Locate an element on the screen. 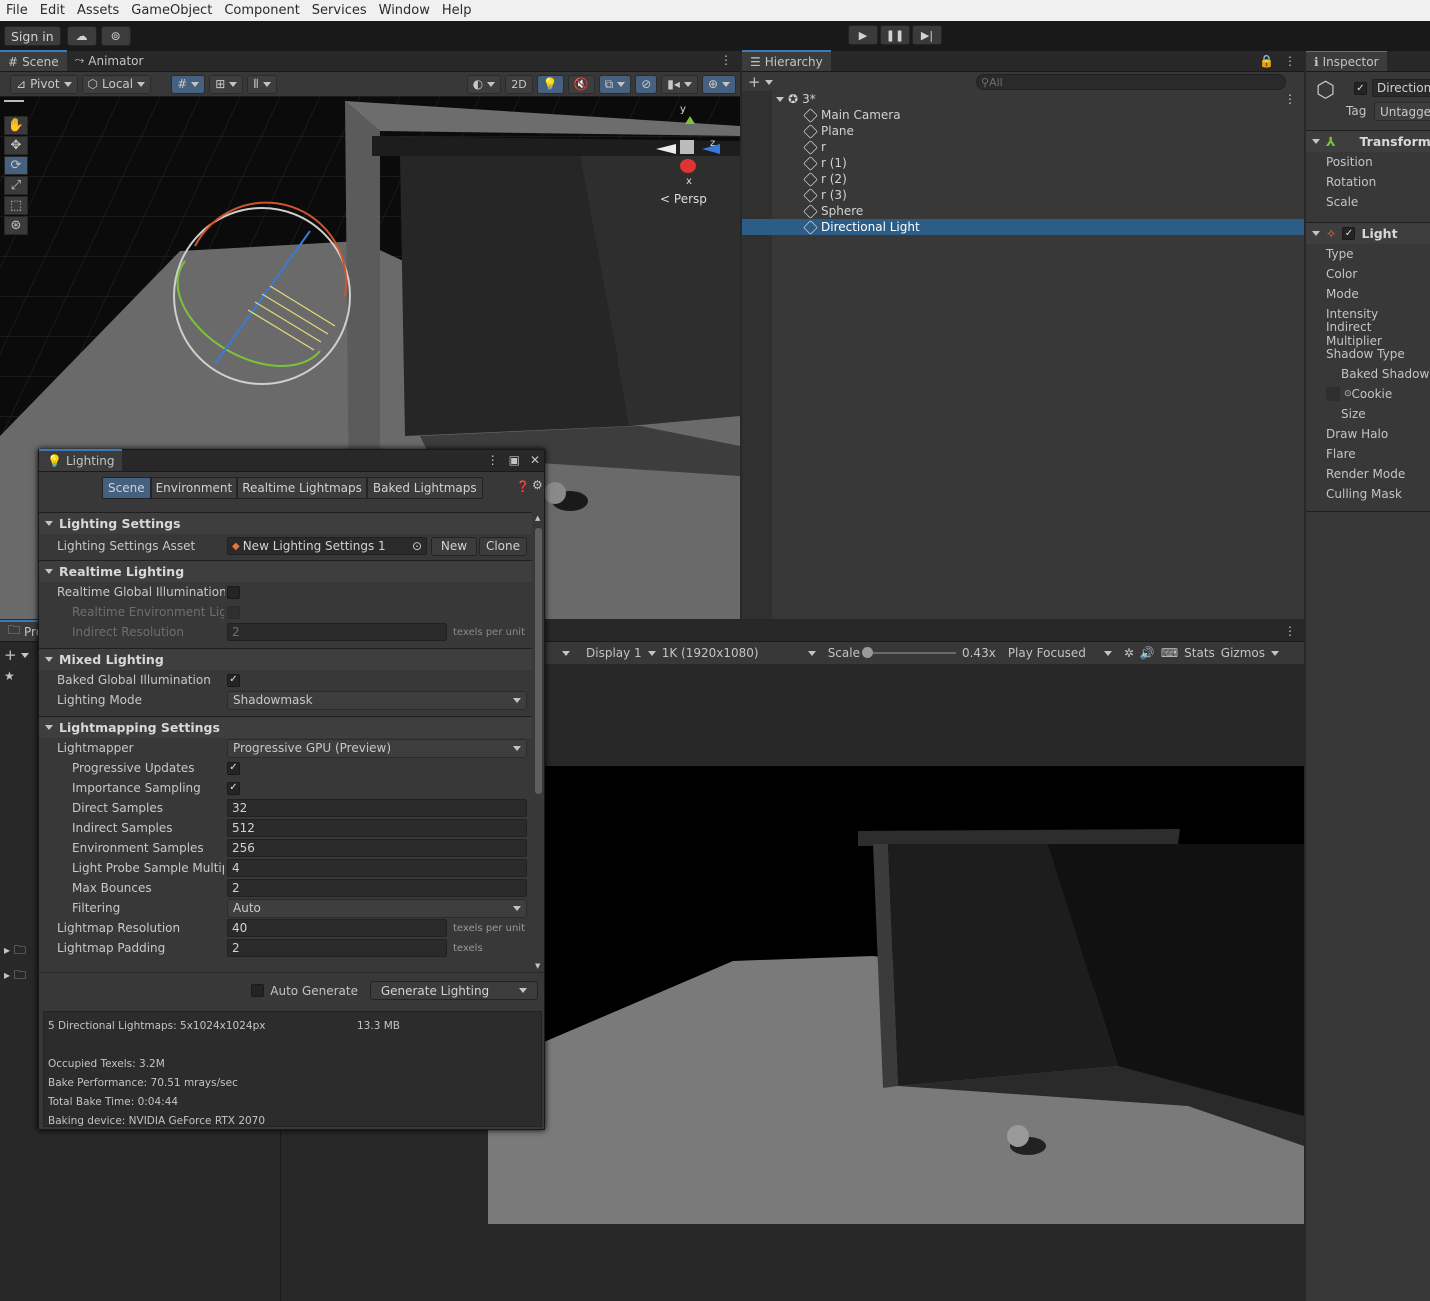 The image size is (1430, 1301). lightmap-padding-input: 2 is located at coordinates (337, 948).